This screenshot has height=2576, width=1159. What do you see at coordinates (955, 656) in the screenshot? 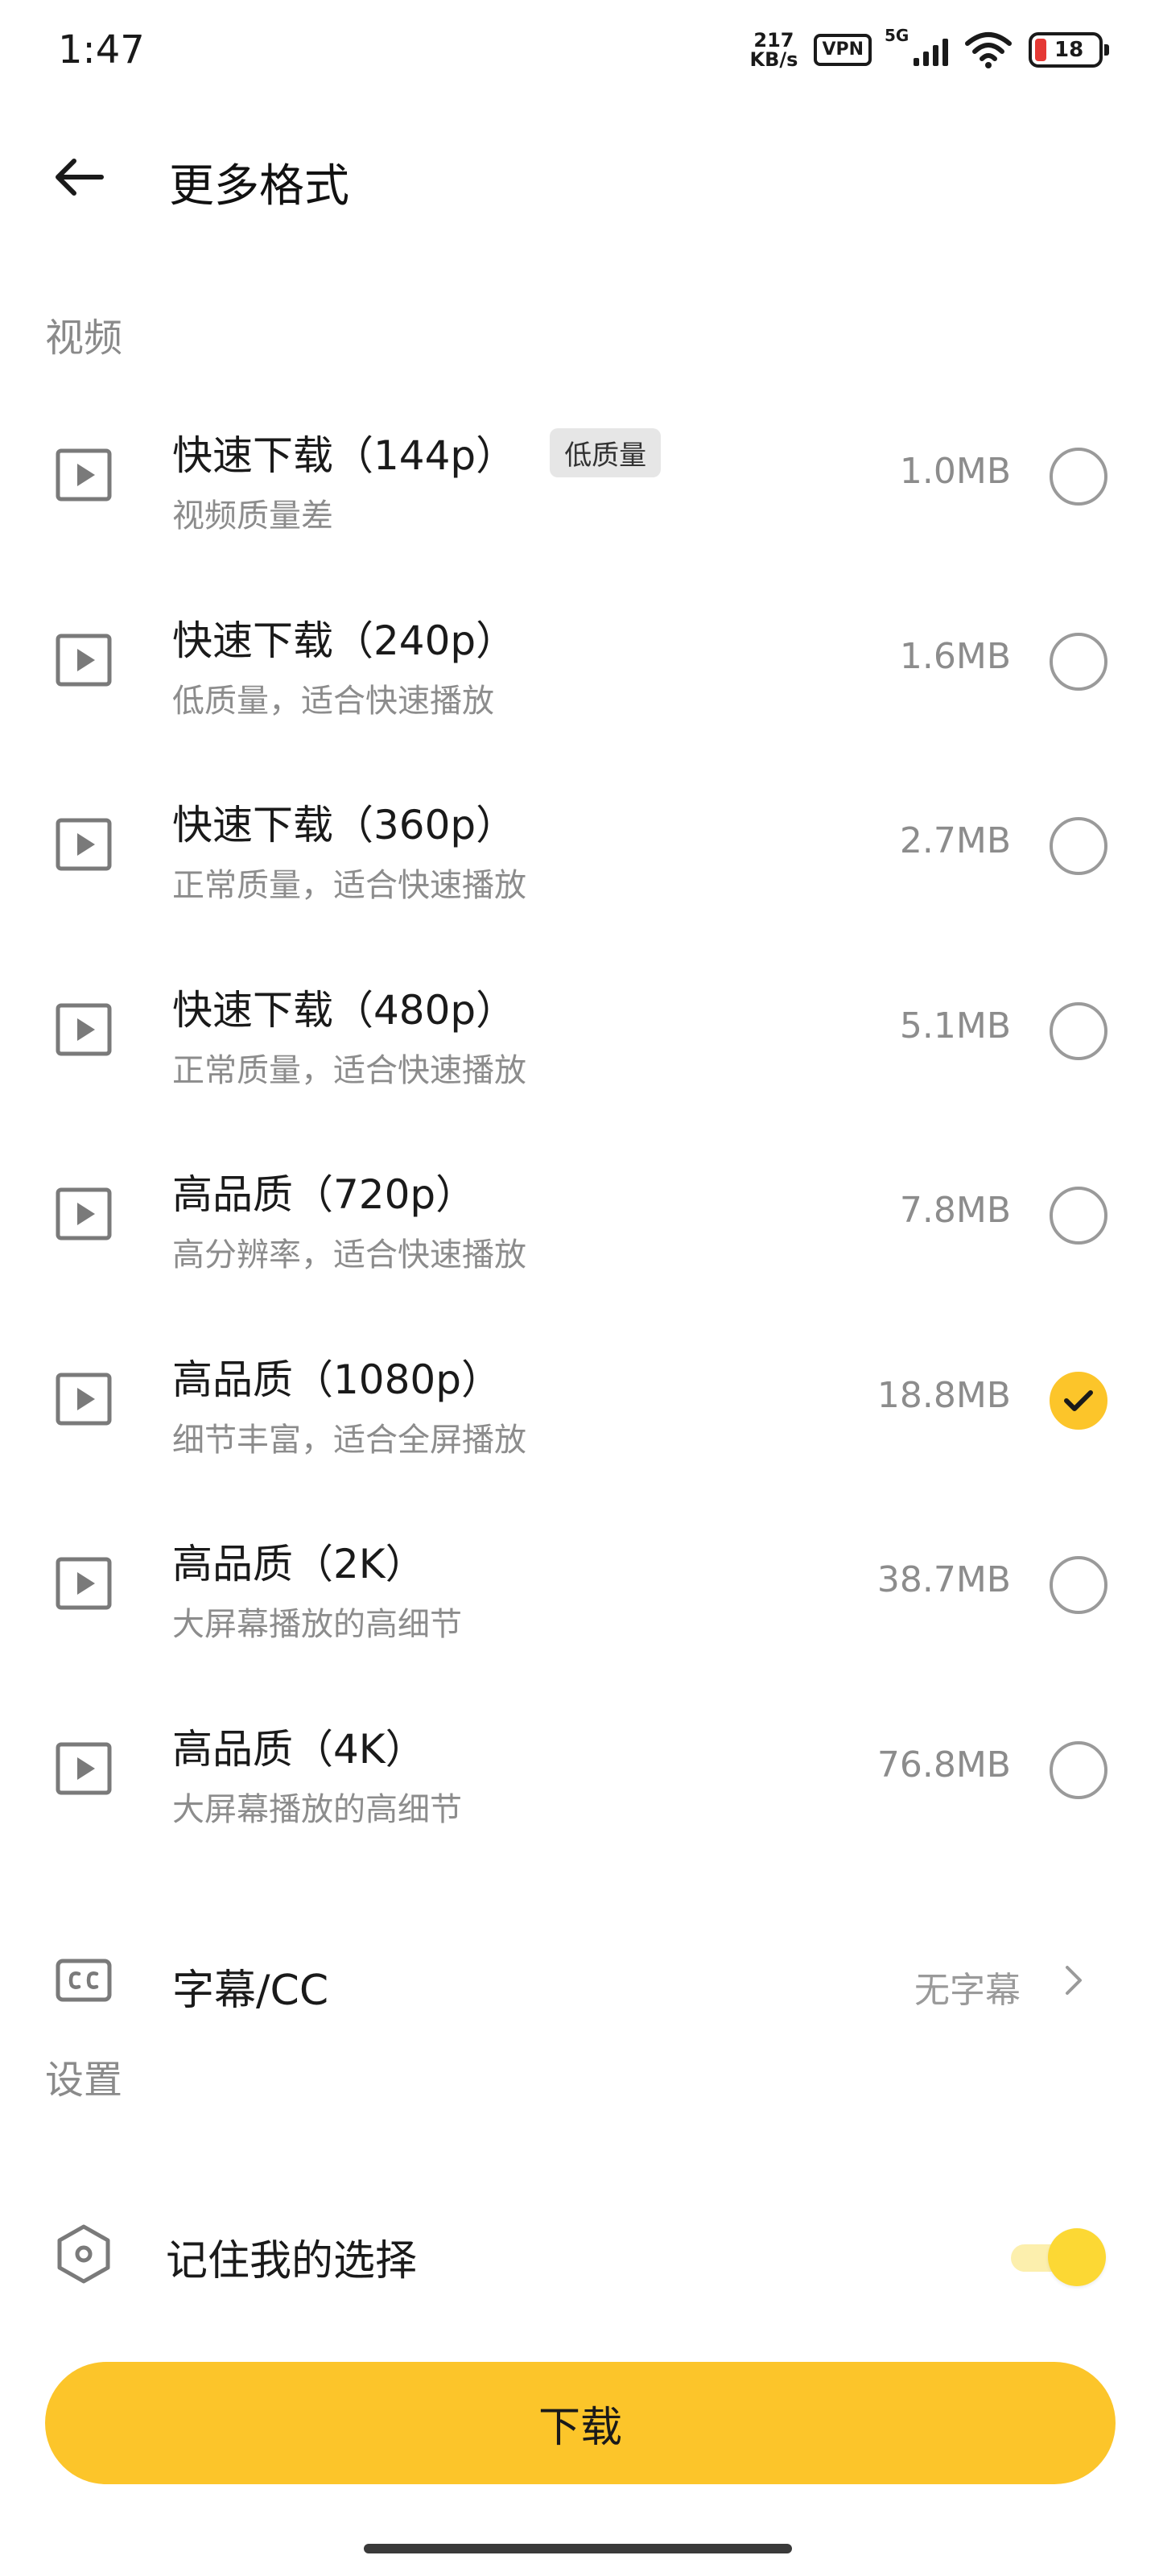
I see `format-file-size: 1.6MB` at bounding box center [955, 656].